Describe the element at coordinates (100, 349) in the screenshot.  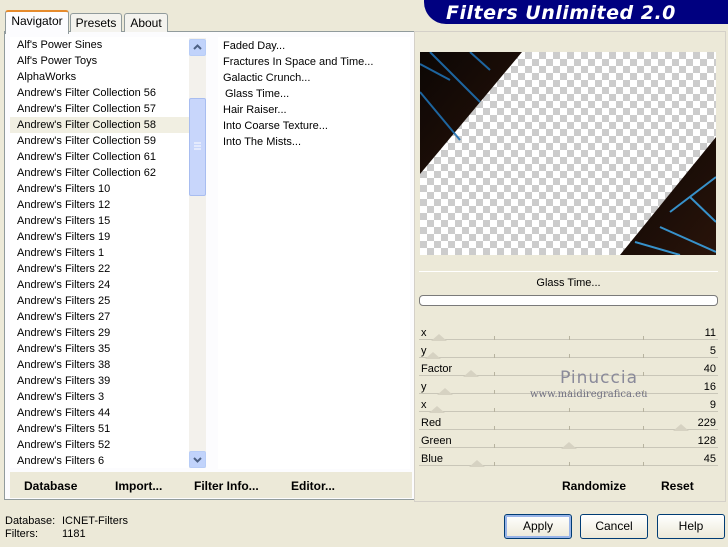
I see `category-item: Andrew's Filters 35` at that location.